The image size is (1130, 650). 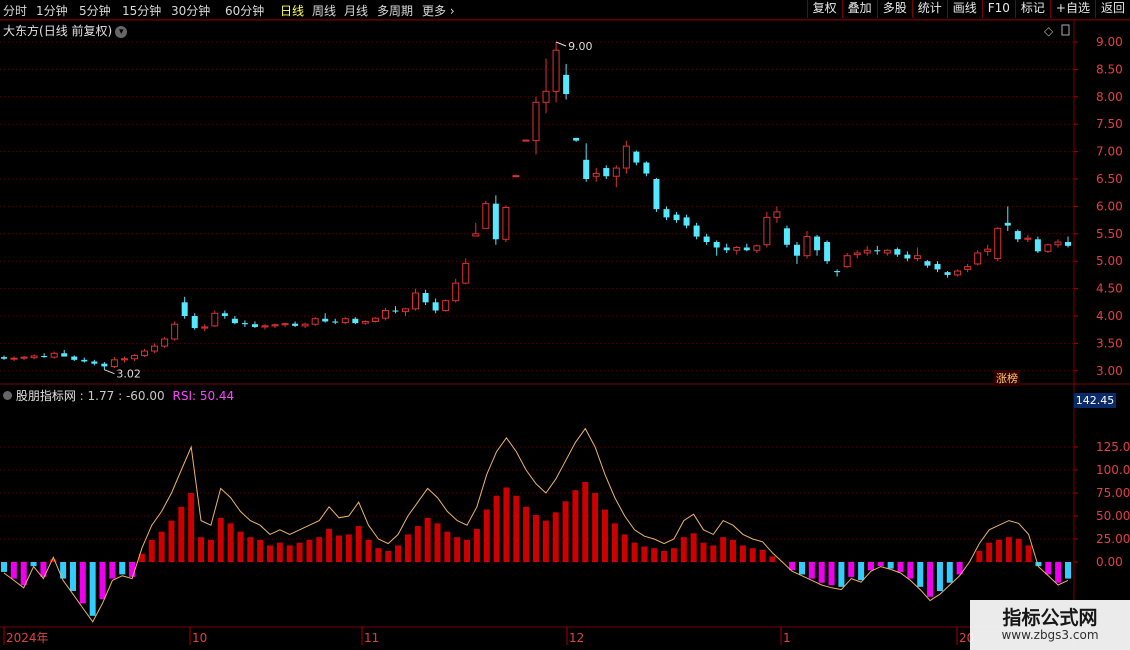 I want to click on price-axis-label: 4.50, so click(x=1109, y=289).